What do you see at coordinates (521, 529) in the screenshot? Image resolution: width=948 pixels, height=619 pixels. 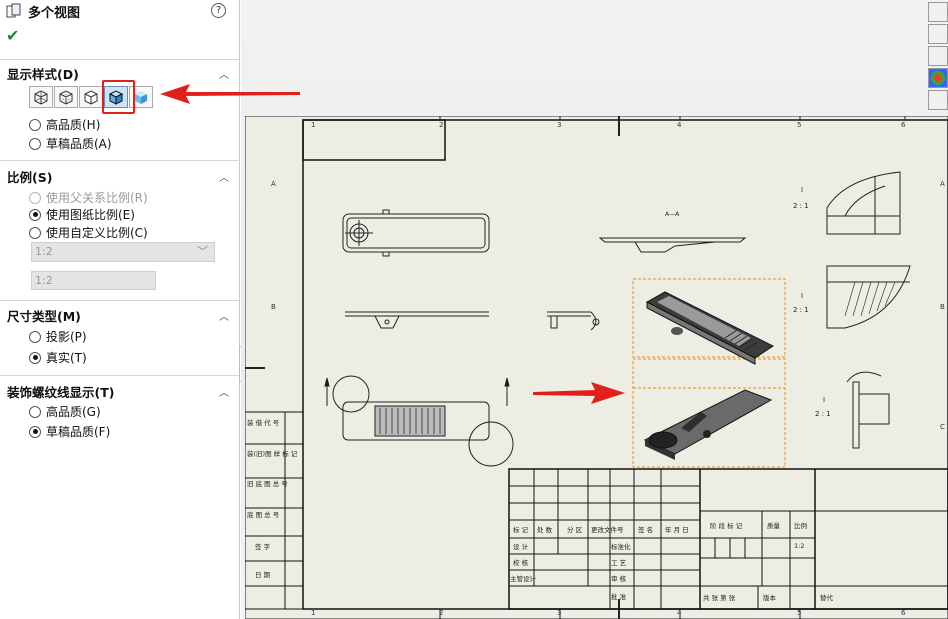 I see `title-block-text: 标 记` at bounding box center [521, 529].